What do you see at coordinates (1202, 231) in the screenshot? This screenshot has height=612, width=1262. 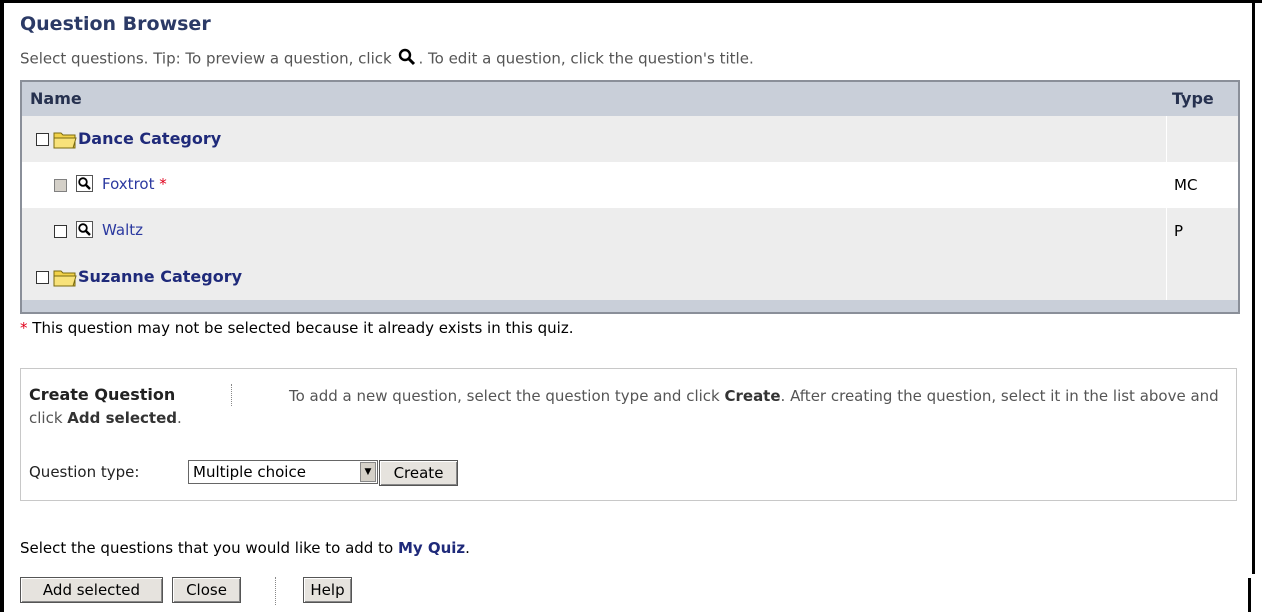 I see `type-cell: P` at bounding box center [1202, 231].